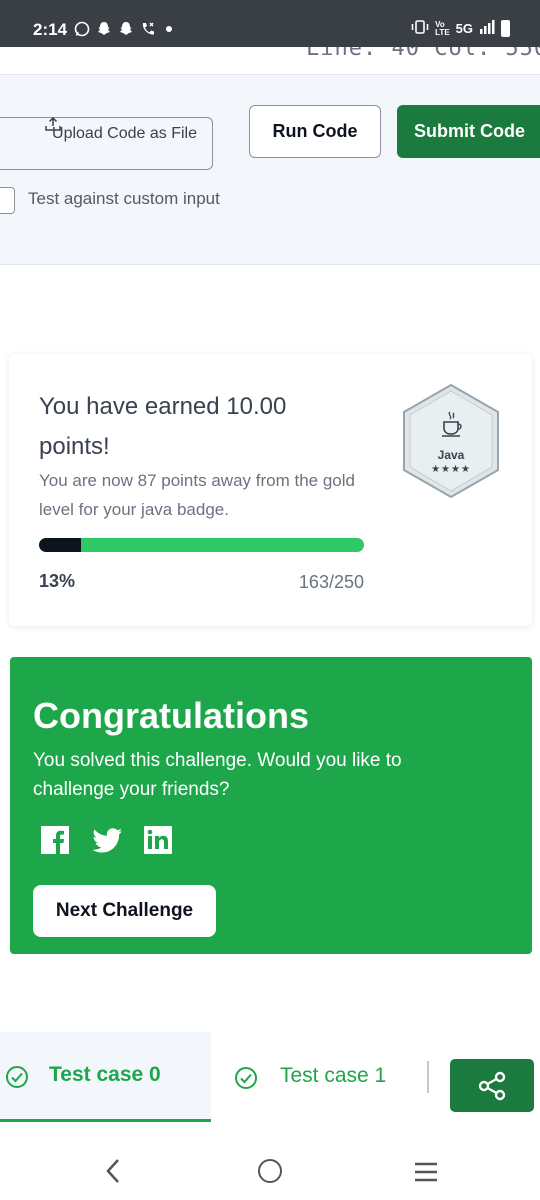 This screenshot has height=1200, width=540. What do you see at coordinates (505, 28) in the screenshot?
I see `battery-icon` at bounding box center [505, 28].